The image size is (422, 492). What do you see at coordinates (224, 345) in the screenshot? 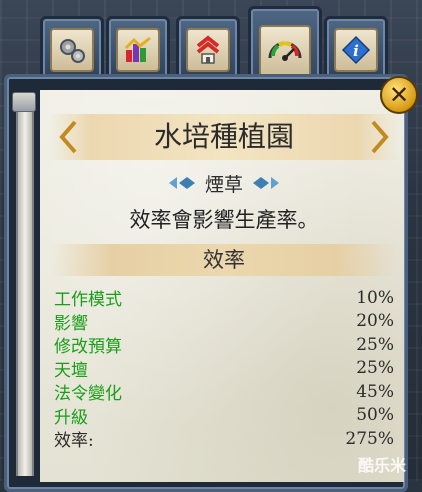
I see `list-item: 修改預算 25%` at bounding box center [224, 345].